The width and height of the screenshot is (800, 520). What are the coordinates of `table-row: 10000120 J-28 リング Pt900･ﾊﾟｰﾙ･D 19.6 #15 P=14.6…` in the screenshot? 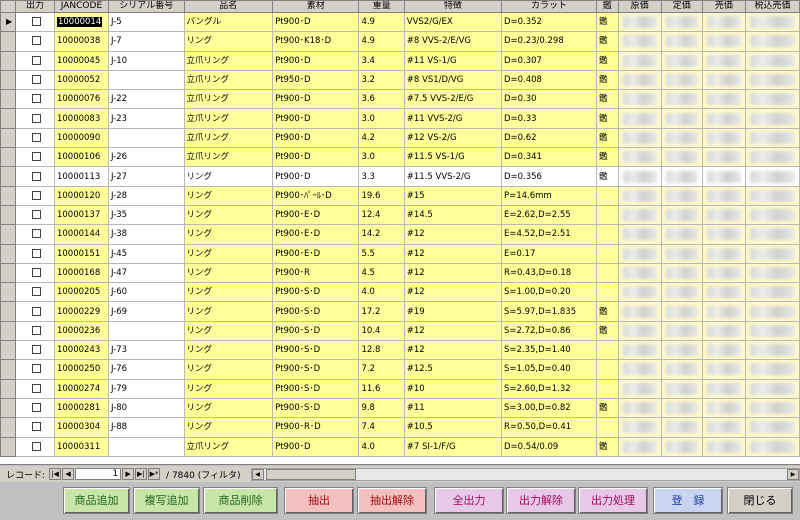 It's located at (400, 195).